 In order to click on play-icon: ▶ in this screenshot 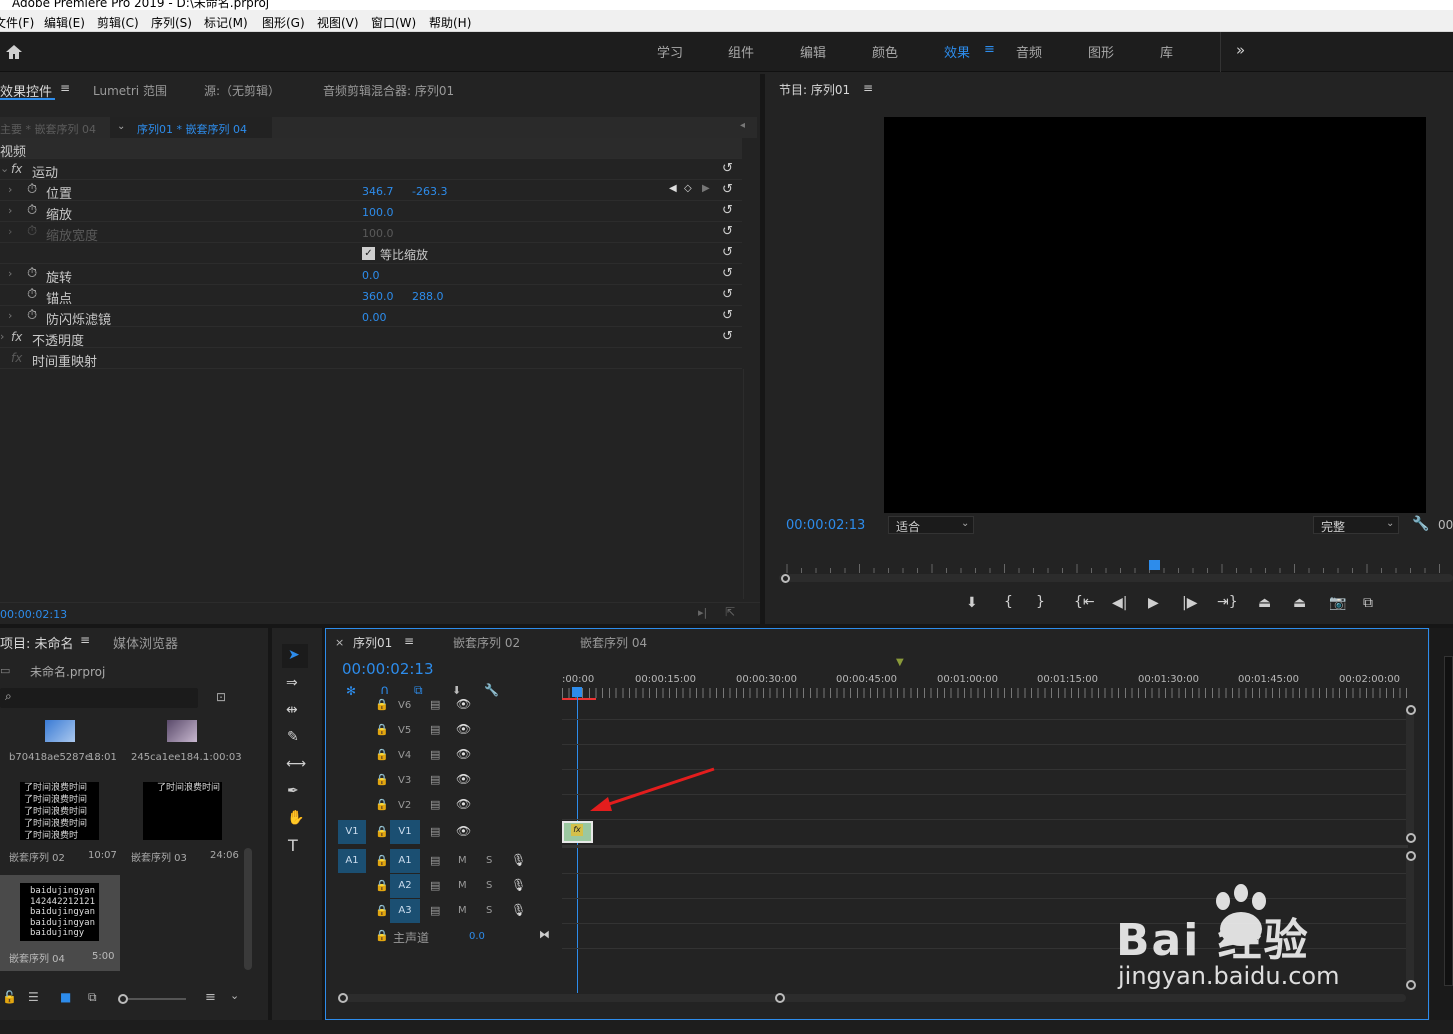, I will do `click(1153, 603)`.